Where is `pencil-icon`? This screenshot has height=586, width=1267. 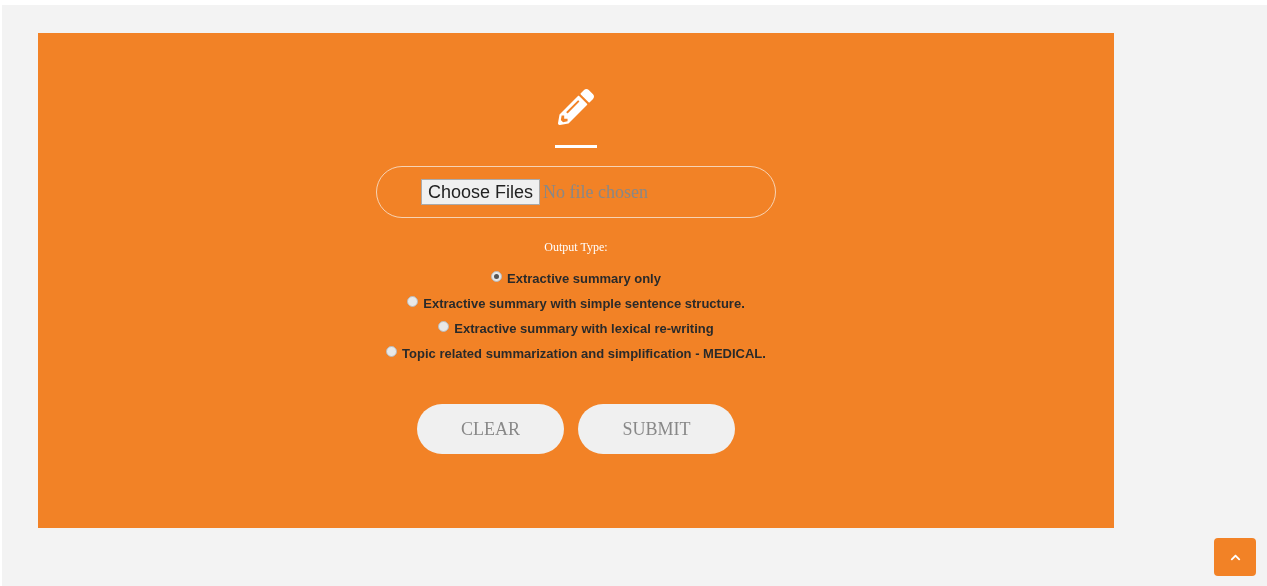 pencil-icon is located at coordinates (576, 107).